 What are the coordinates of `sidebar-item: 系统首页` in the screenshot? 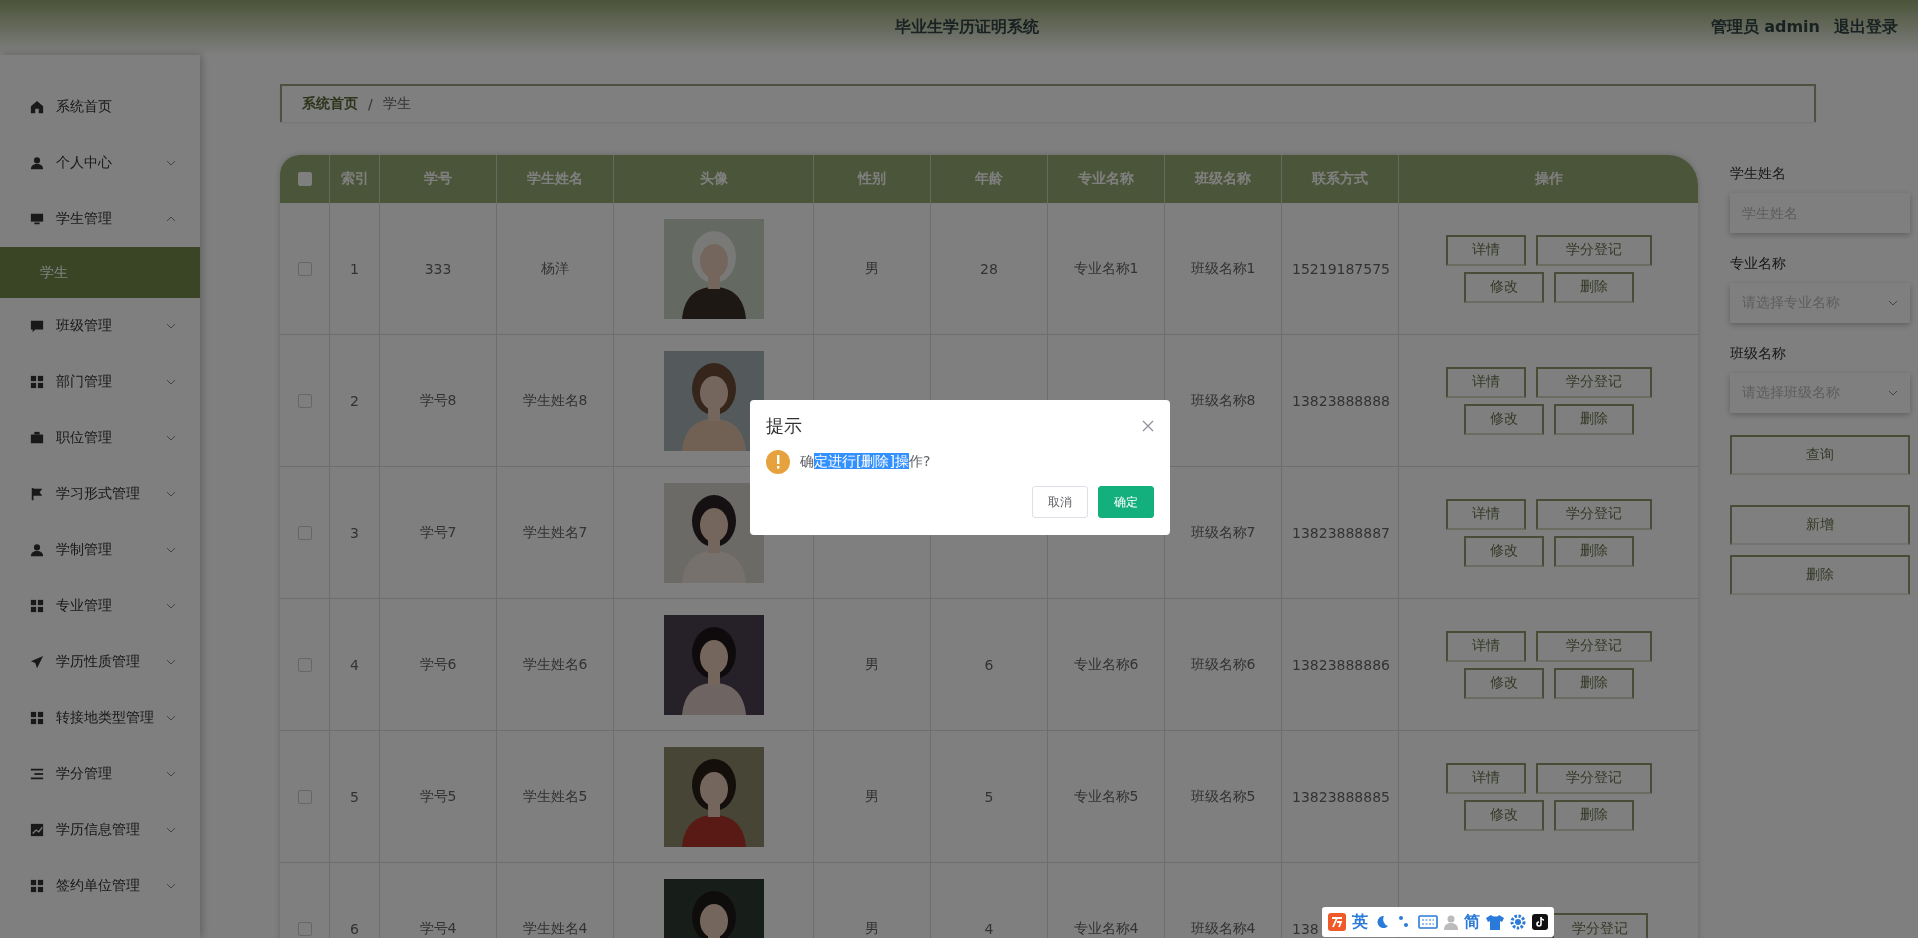 It's located at (100, 107).